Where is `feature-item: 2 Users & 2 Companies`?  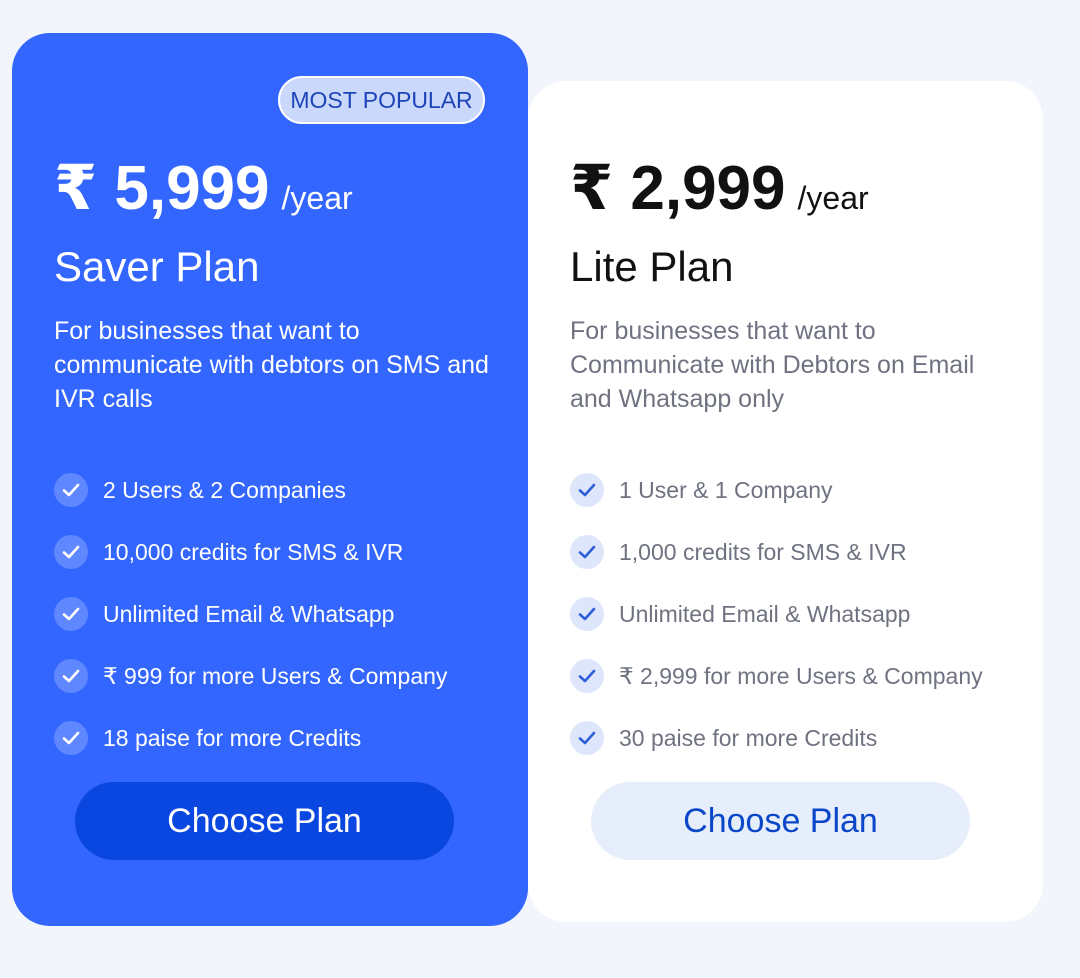
feature-item: 2 Users & 2 Companies is located at coordinates (250, 504).